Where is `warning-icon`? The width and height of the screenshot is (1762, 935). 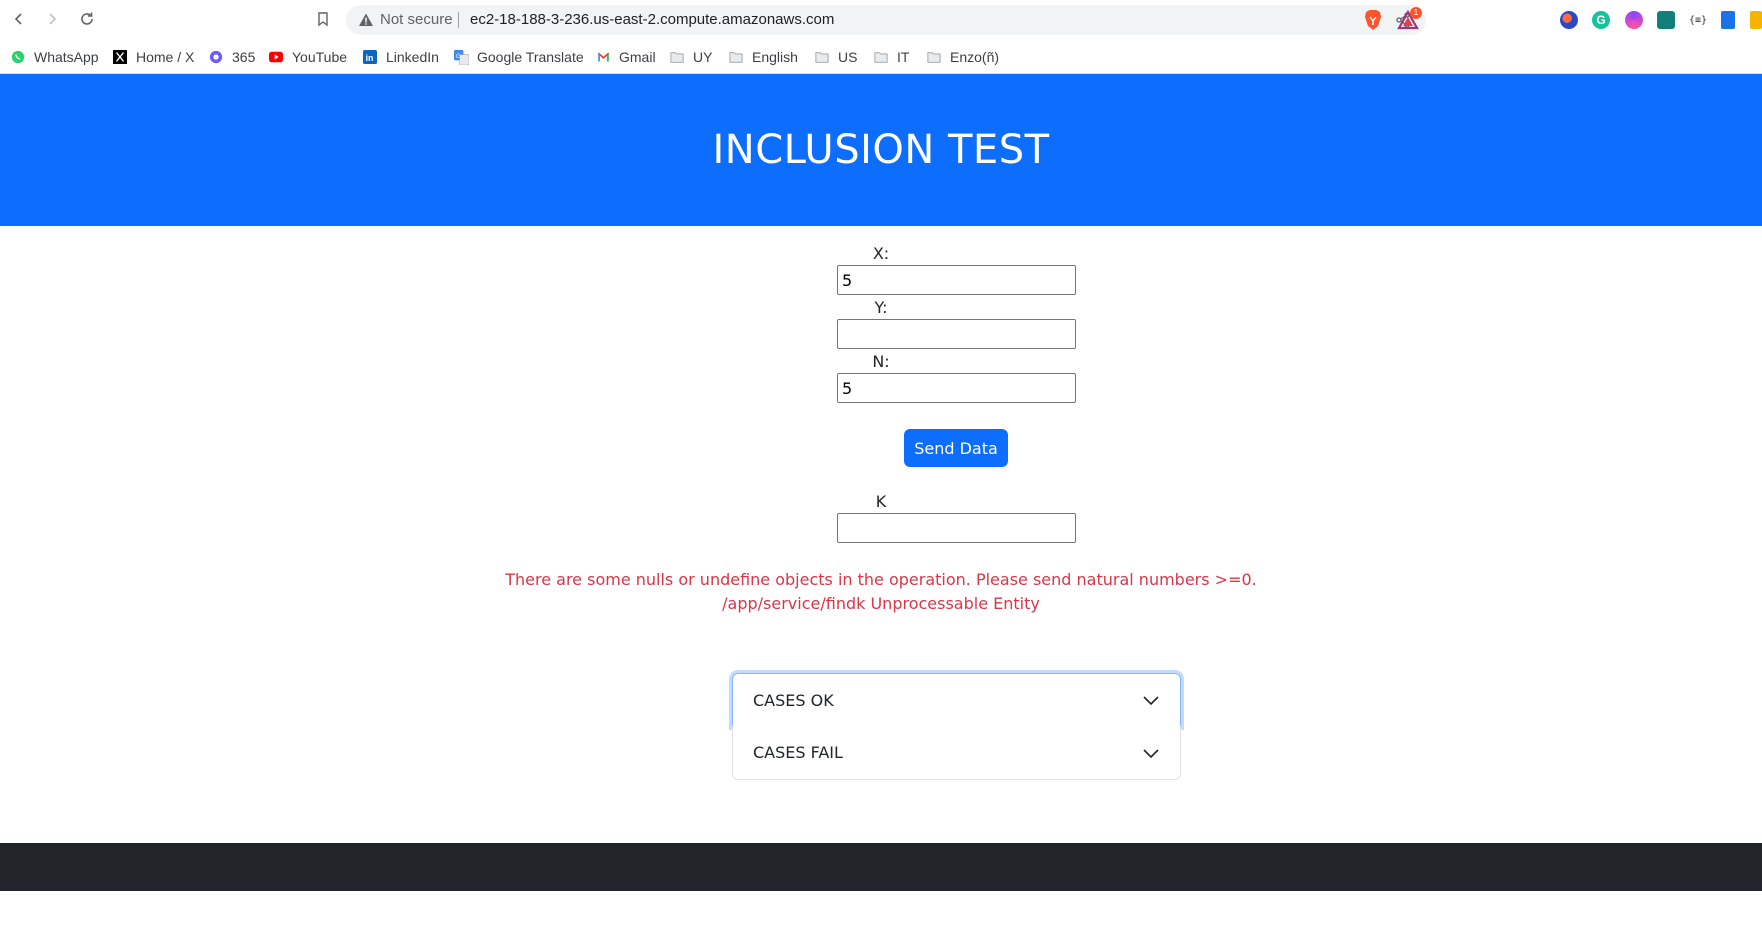 warning-icon is located at coordinates (366, 19).